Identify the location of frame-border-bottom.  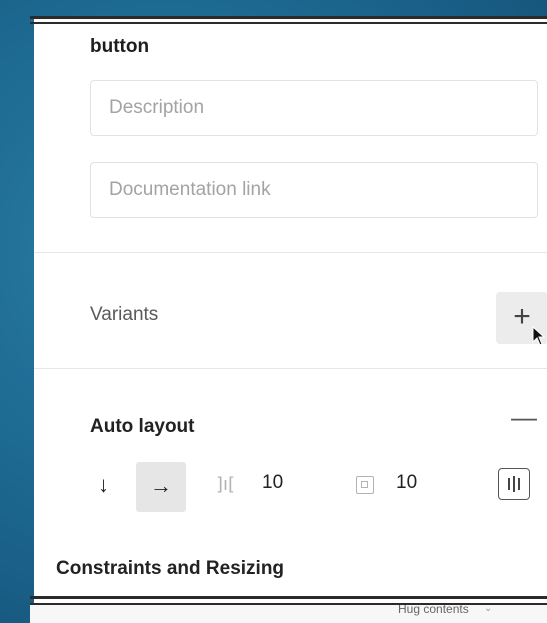
(288, 597).